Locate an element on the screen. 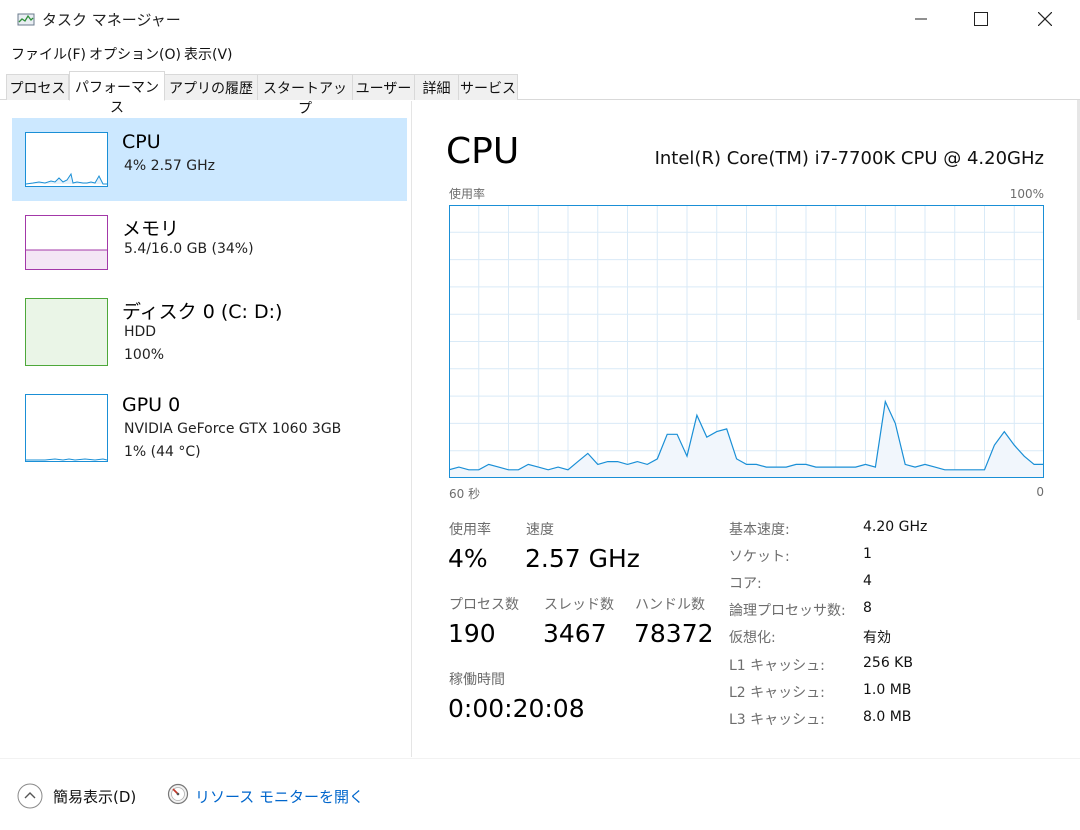 The width and height of the screenshot is (1080, 830). resource-title-disk: ディスク 0 (C: D:) is located at coordinates (202, 312).